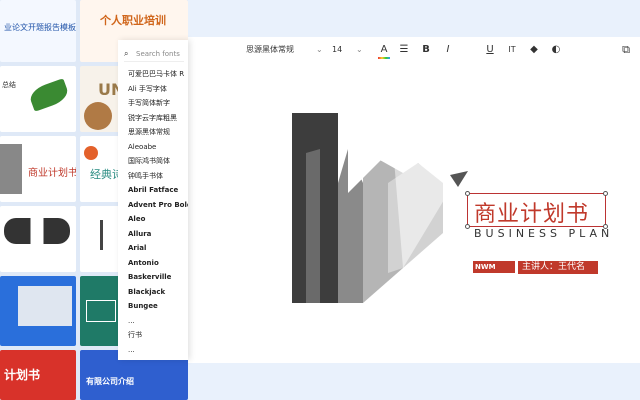  What do you see at coordinates (135, 335) in the screenshot?
I see `font-option: 行书` at bounding box center [135, 335].